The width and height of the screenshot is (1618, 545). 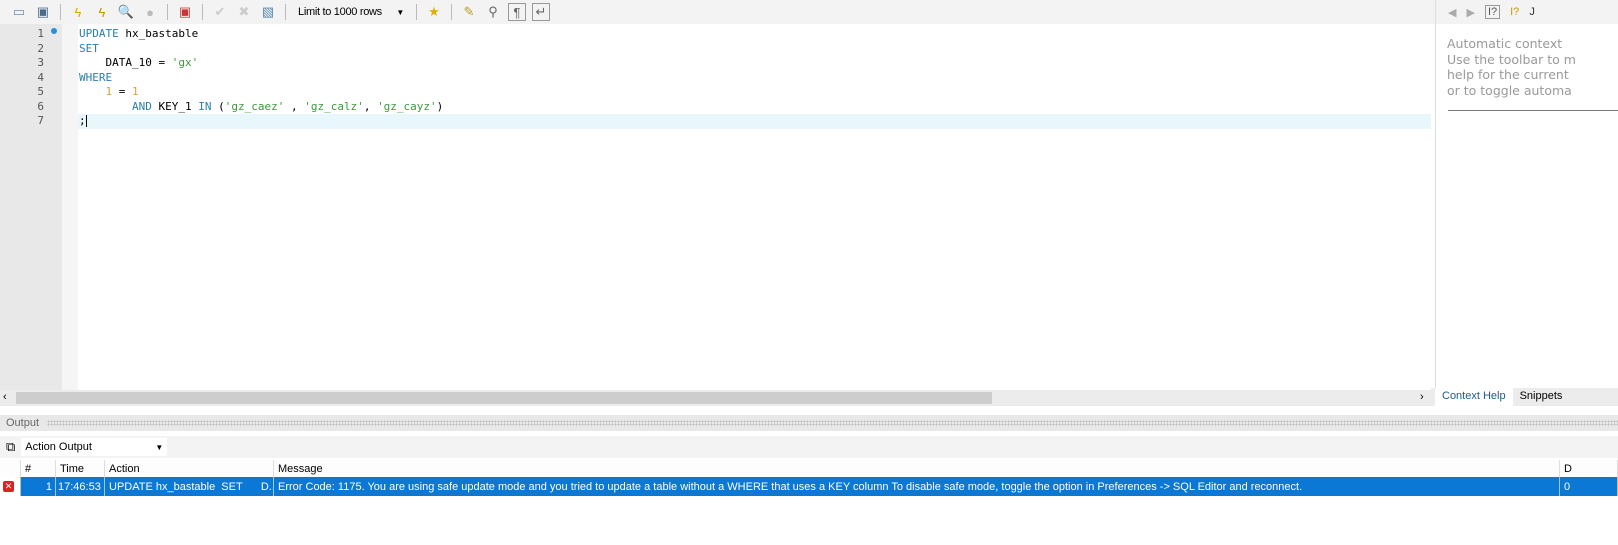 I want to click on code-token: UPDATE, so click(x=99, y=33).